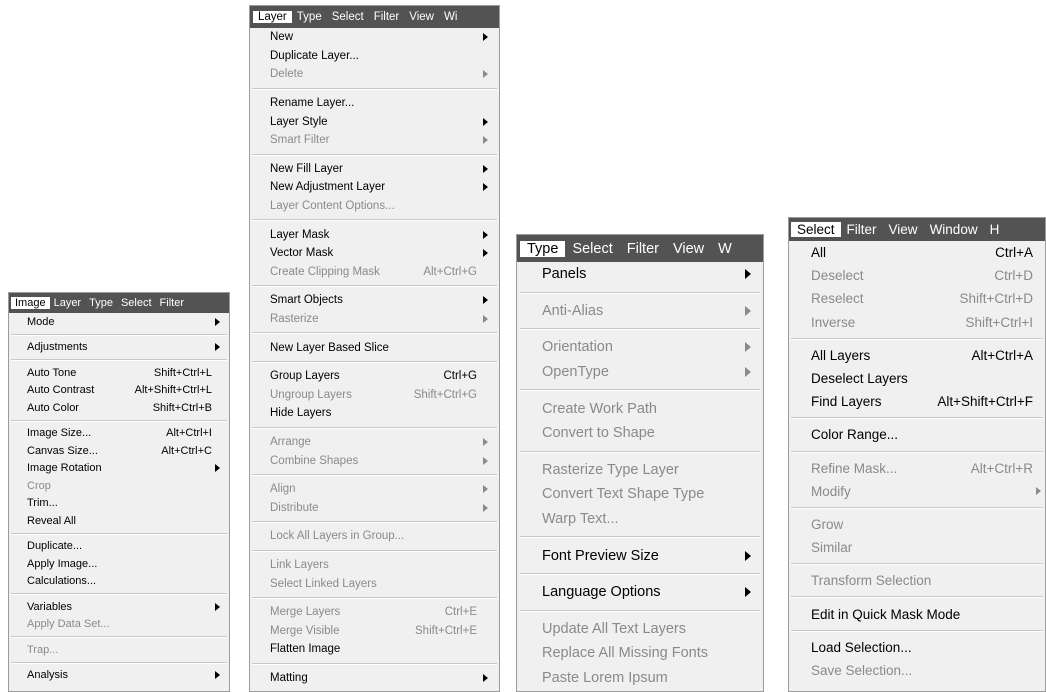 The image size is (1046, 692). What do you see at coordinates (1001, 468) in the screenshot?
I see `shortcut-label: Alt+Ctrl+R` at bounding box center [1001, 468].